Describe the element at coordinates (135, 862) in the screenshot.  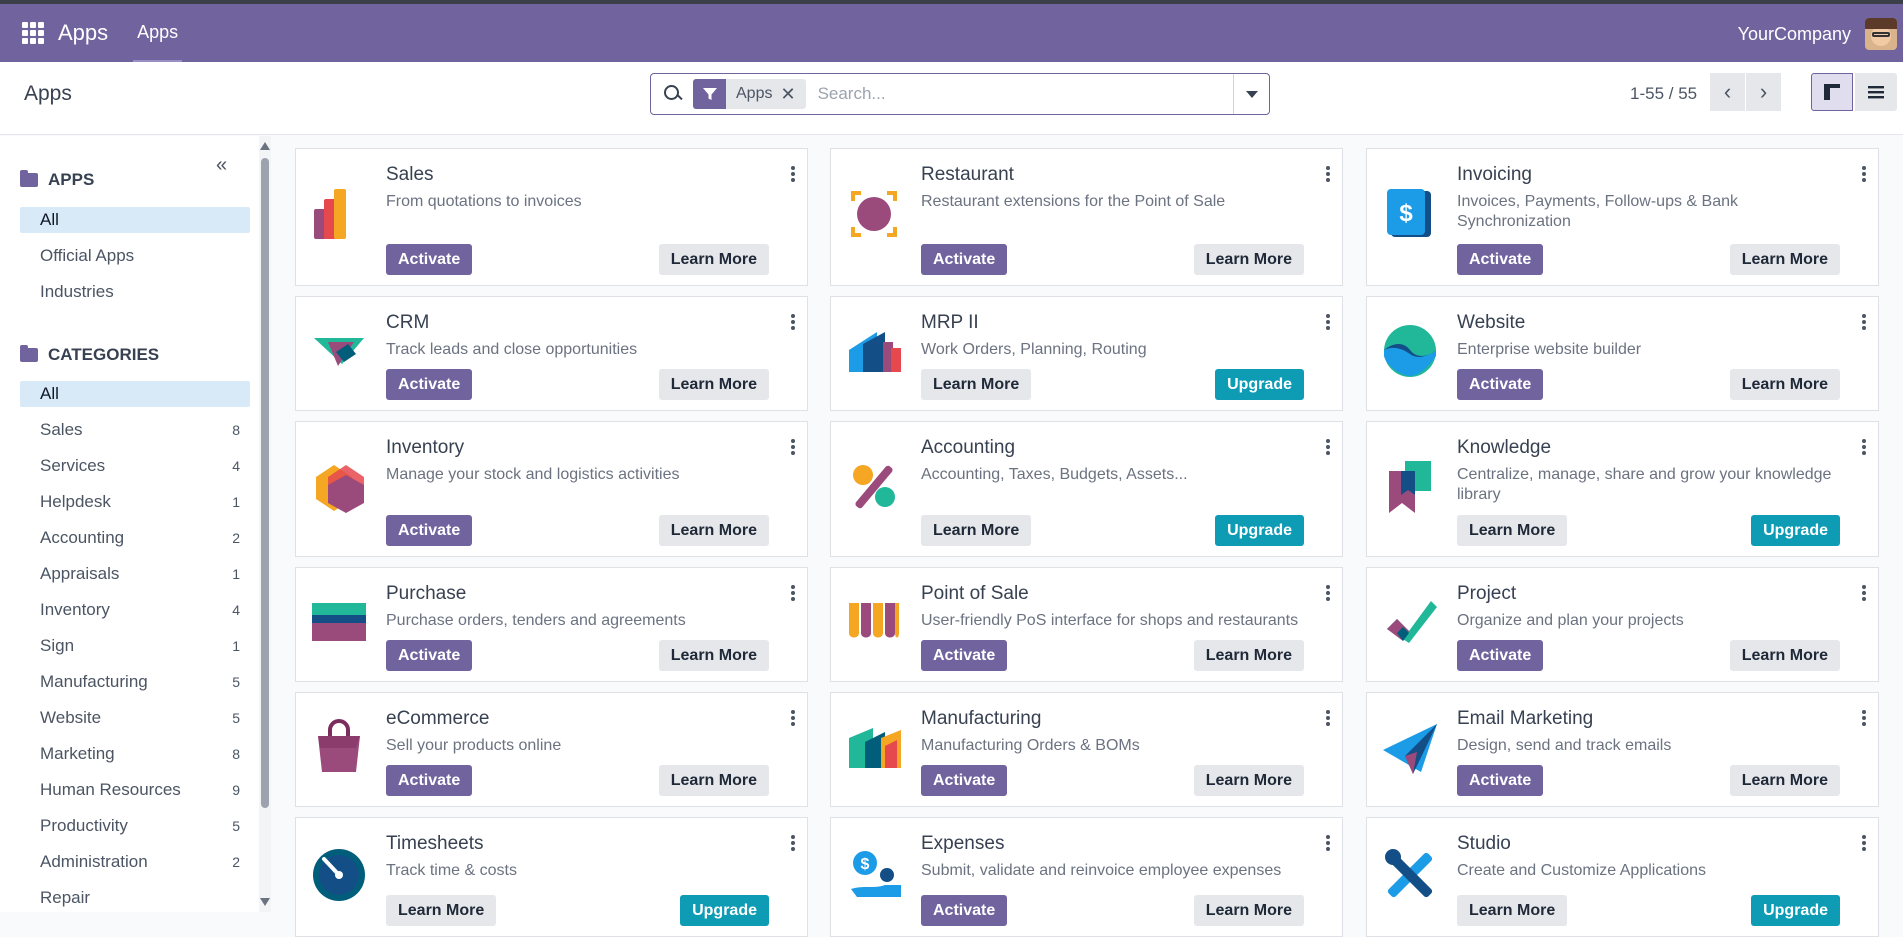
I see `category-item: Administration 2` at that location.